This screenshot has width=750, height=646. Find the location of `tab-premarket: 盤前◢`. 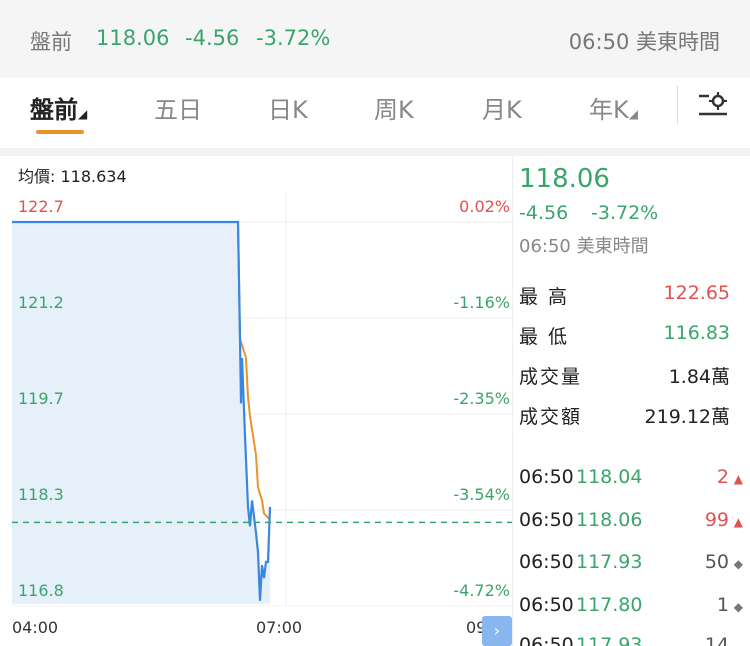

tab-premarket: 盤前◢ is located at coordinates (58, 107).